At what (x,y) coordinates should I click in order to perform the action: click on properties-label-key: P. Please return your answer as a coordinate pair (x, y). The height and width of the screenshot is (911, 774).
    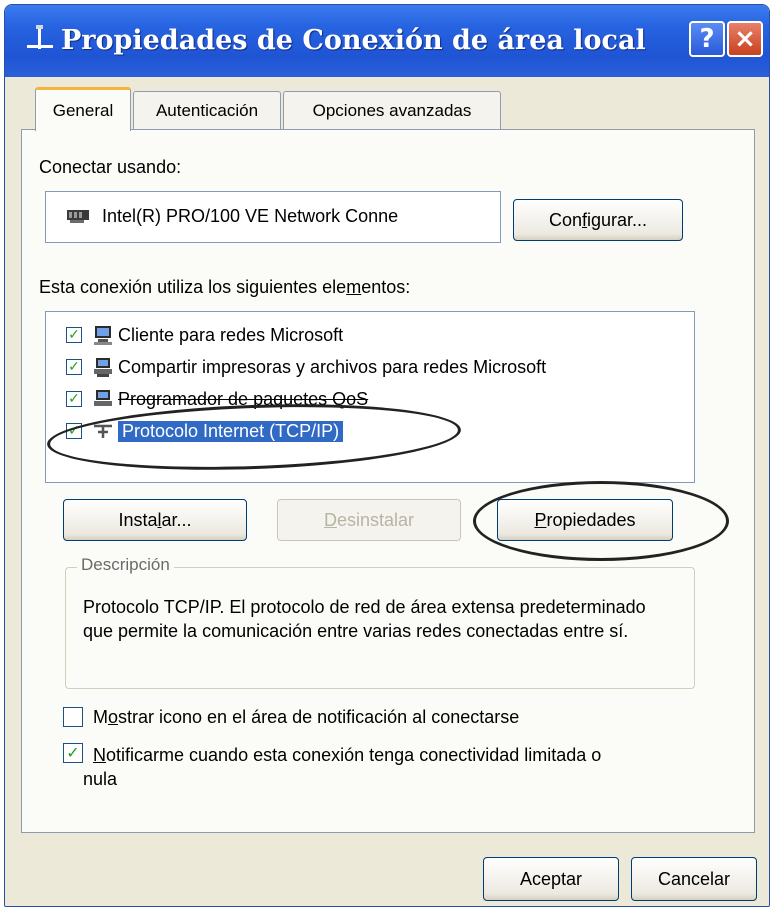
    Looking at the image, I should click on (540, 519).